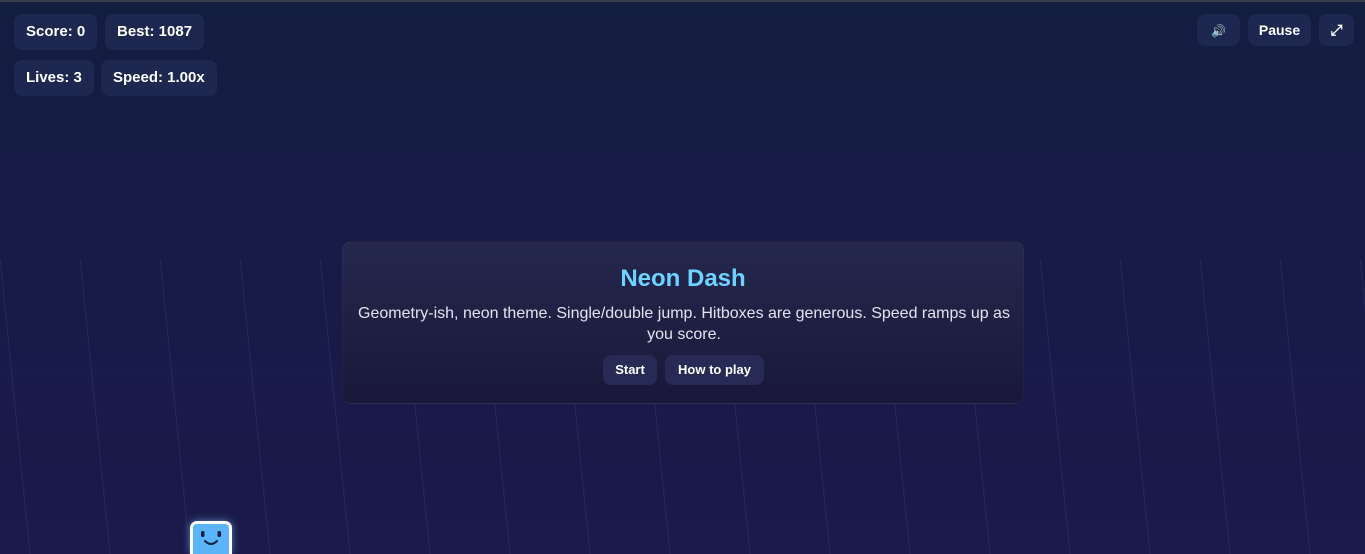  What do you see at coordinates (683, 278) in the screenshot?
I see `game-title: Neon Dash` at bounding box center [683, 278].